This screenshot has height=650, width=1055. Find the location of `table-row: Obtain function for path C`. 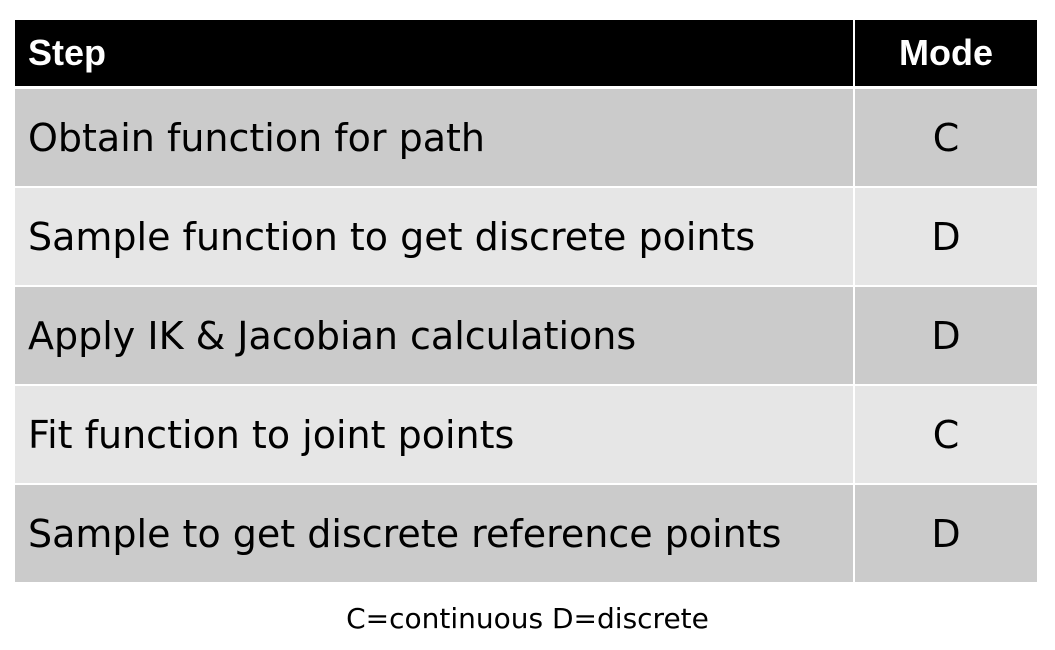

table-row: Obtain function for path C is located at coordinates (526, 136).